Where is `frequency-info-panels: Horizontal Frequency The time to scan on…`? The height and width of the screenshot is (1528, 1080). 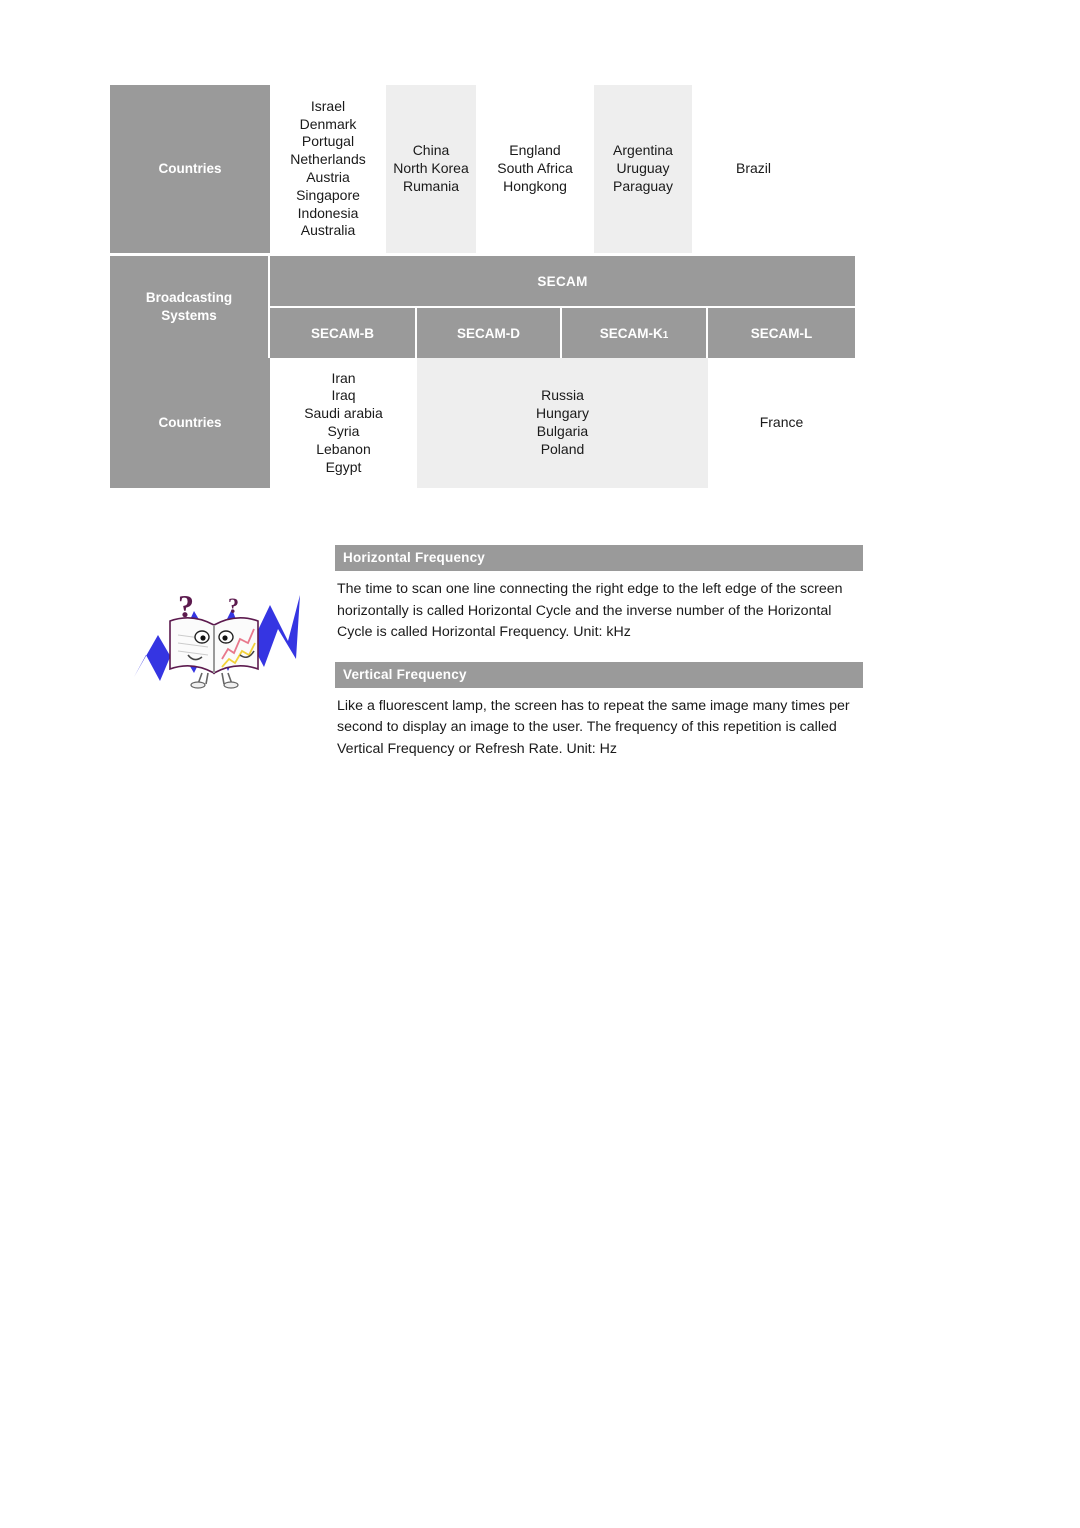
frequency-info-panels: Horizontal Frequency The time to scan on… is located at coordinates (599, 657).